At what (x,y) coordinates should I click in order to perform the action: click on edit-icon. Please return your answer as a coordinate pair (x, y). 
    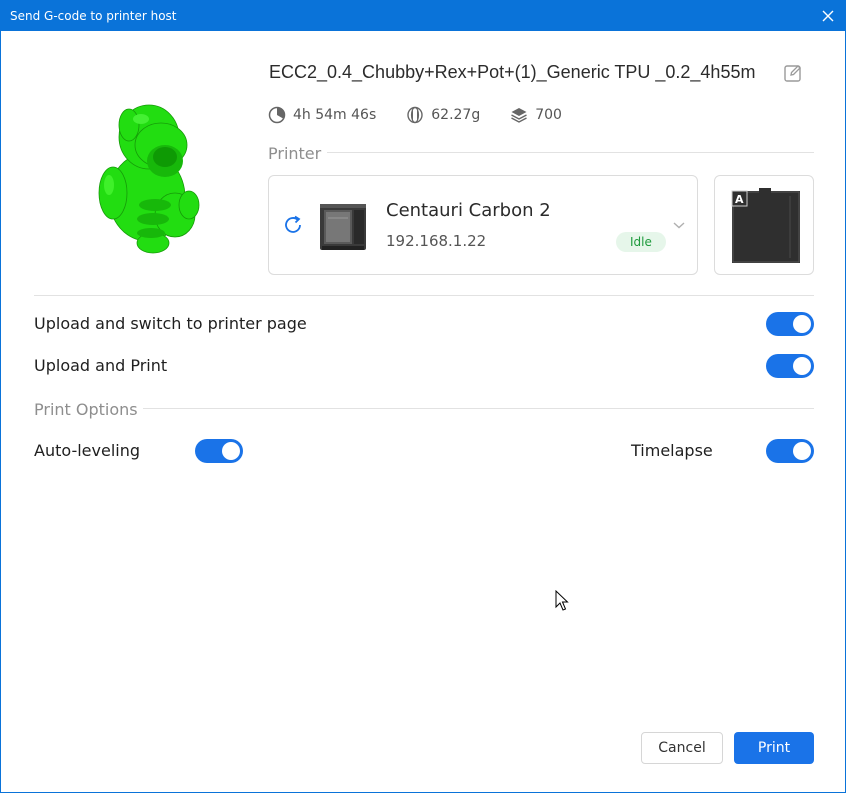
    Looking at the image, I should click on (792, 73).